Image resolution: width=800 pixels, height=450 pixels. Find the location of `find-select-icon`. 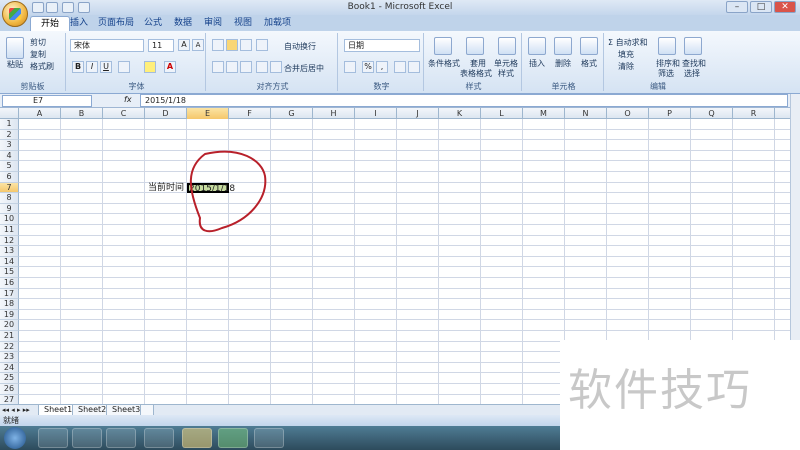

find-select-icon is located at coordinates (693, 46).